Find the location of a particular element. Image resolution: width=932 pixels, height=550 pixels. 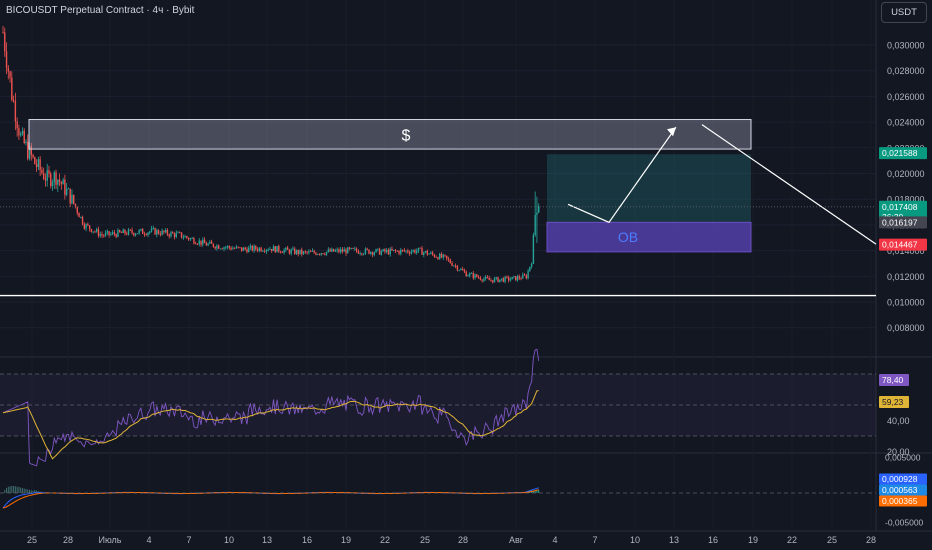

price-tick-label: 0,012000 is located at coordinates (906, 277).